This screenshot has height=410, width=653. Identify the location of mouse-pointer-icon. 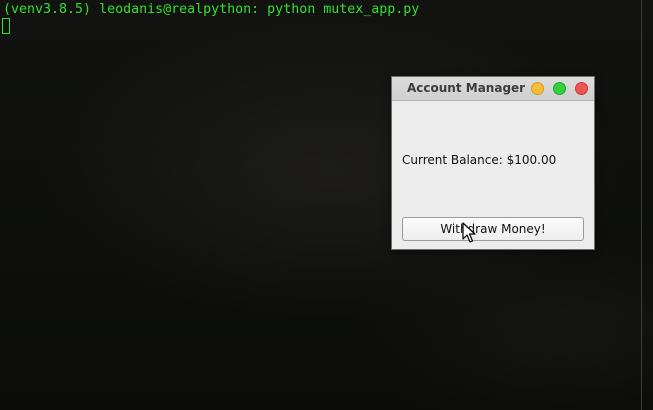
(469, 232).